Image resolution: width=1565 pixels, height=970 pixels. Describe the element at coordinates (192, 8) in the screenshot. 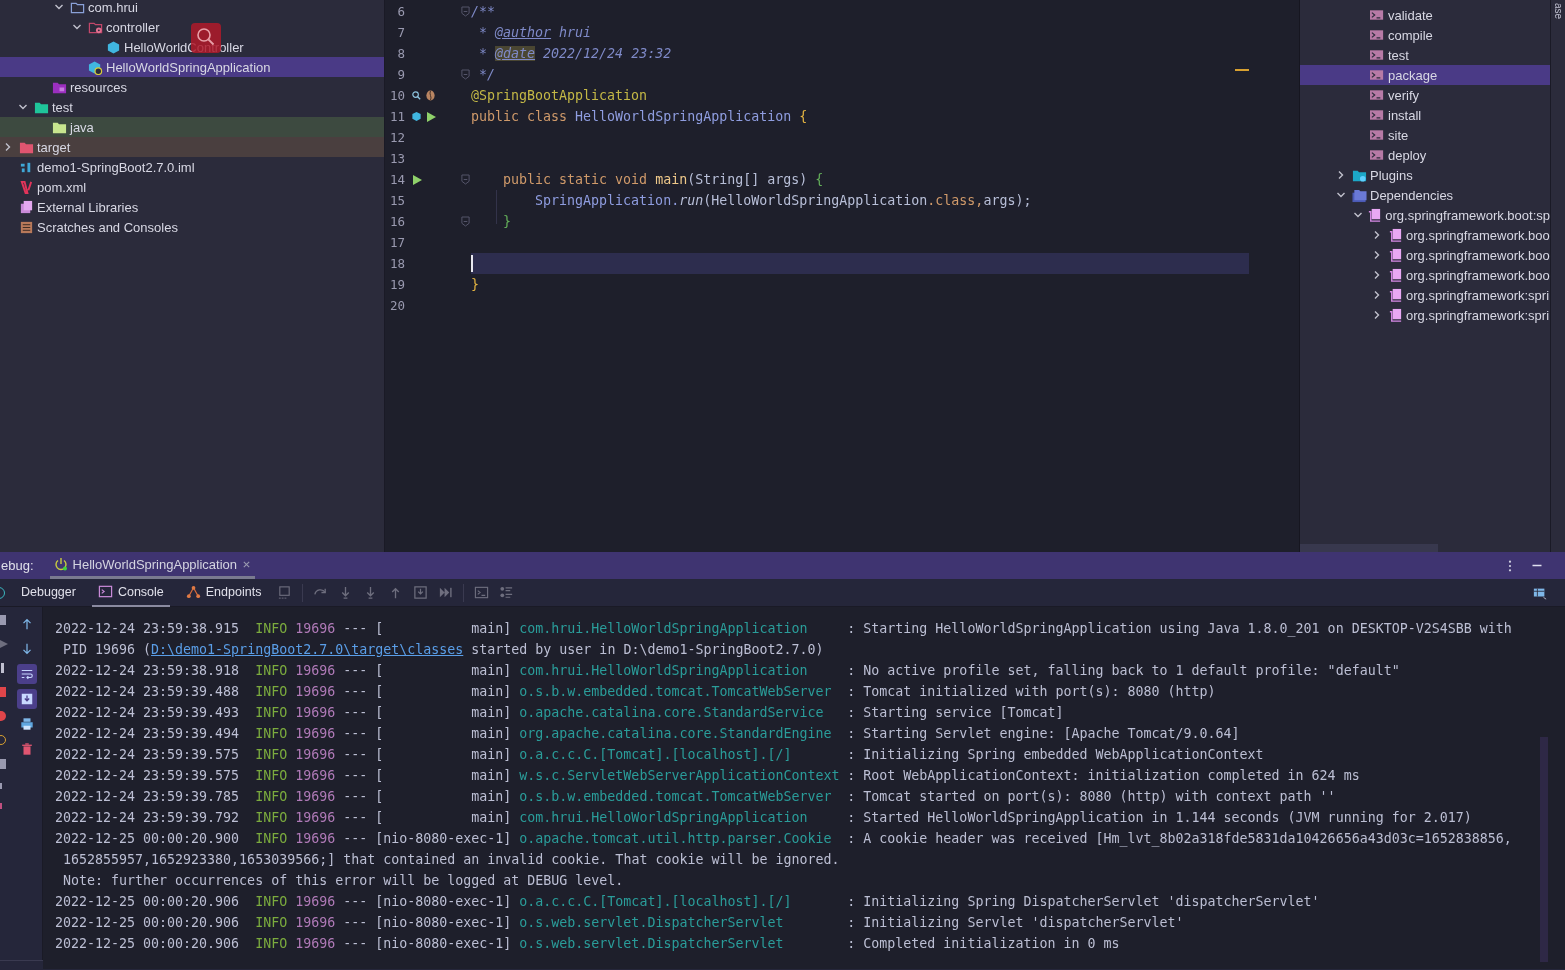

I see `tree-item: com.hrui` at that location.